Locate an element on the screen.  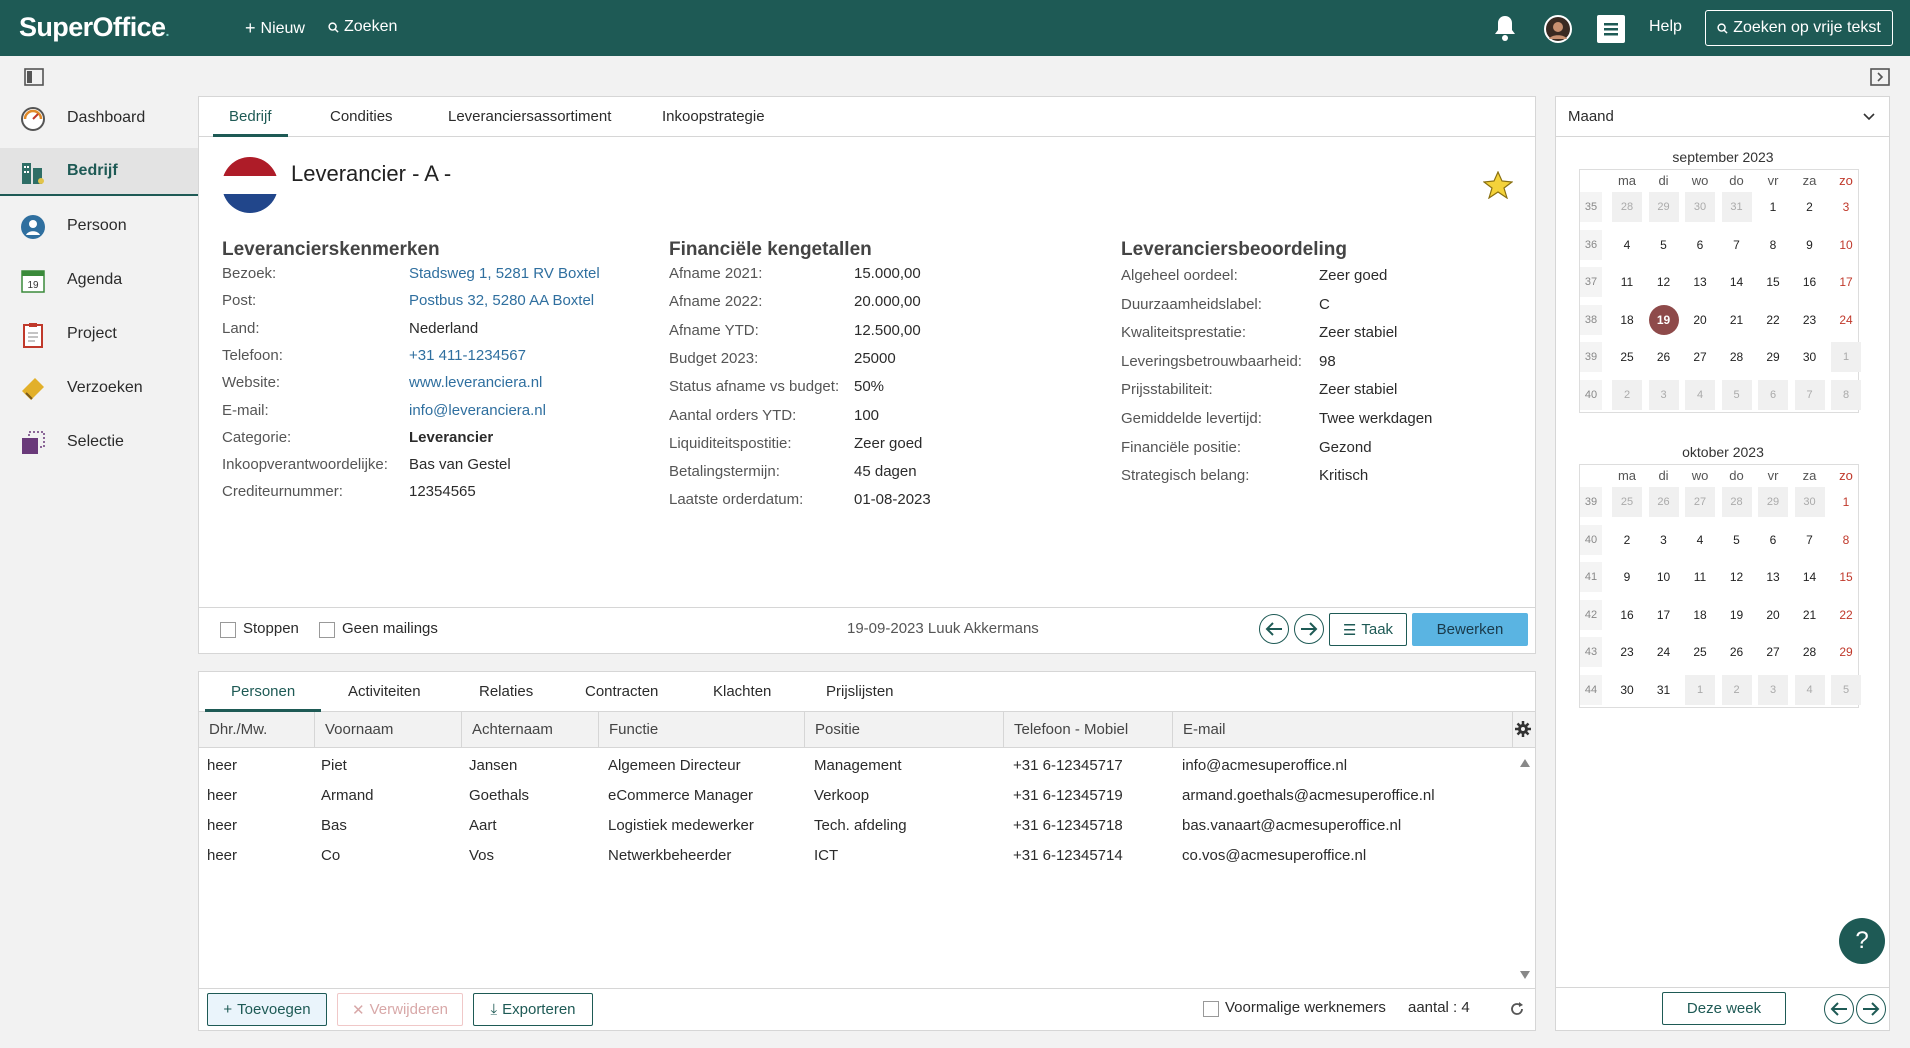
kenmerken-value: www.leveranciera.nl is located at coordinates (475, 382).